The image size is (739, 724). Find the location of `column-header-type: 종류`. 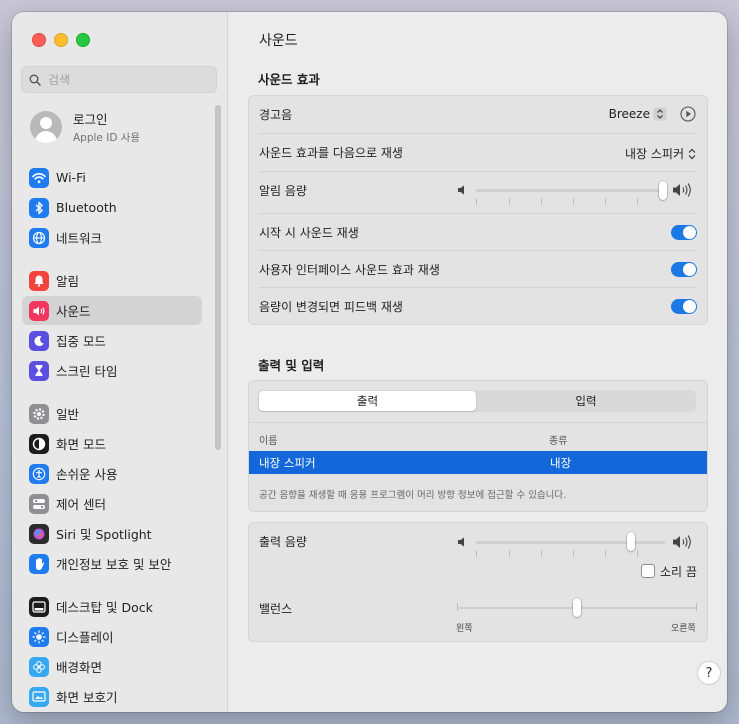

column-header-type: 종류 is located at coordinates (558, 439).